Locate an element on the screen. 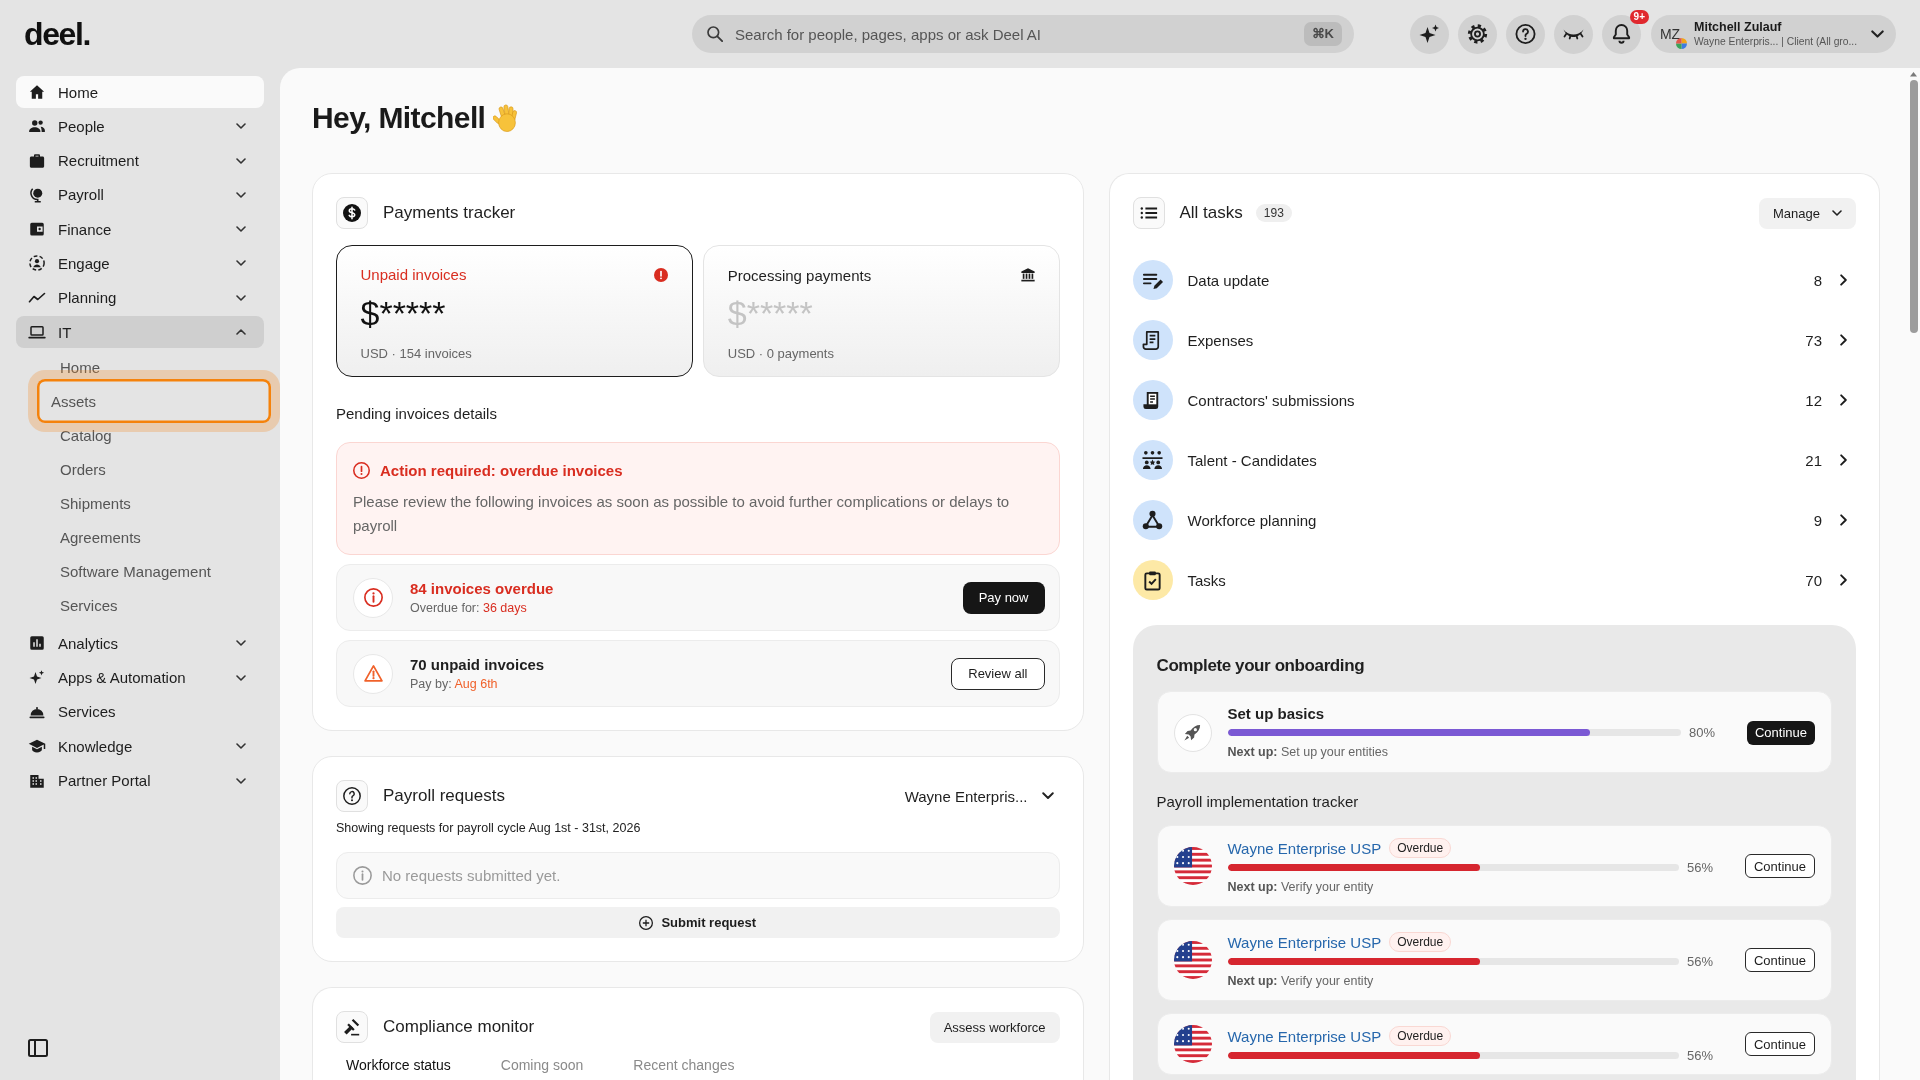  task-count: 21 is located at coordinates (1813, 460).